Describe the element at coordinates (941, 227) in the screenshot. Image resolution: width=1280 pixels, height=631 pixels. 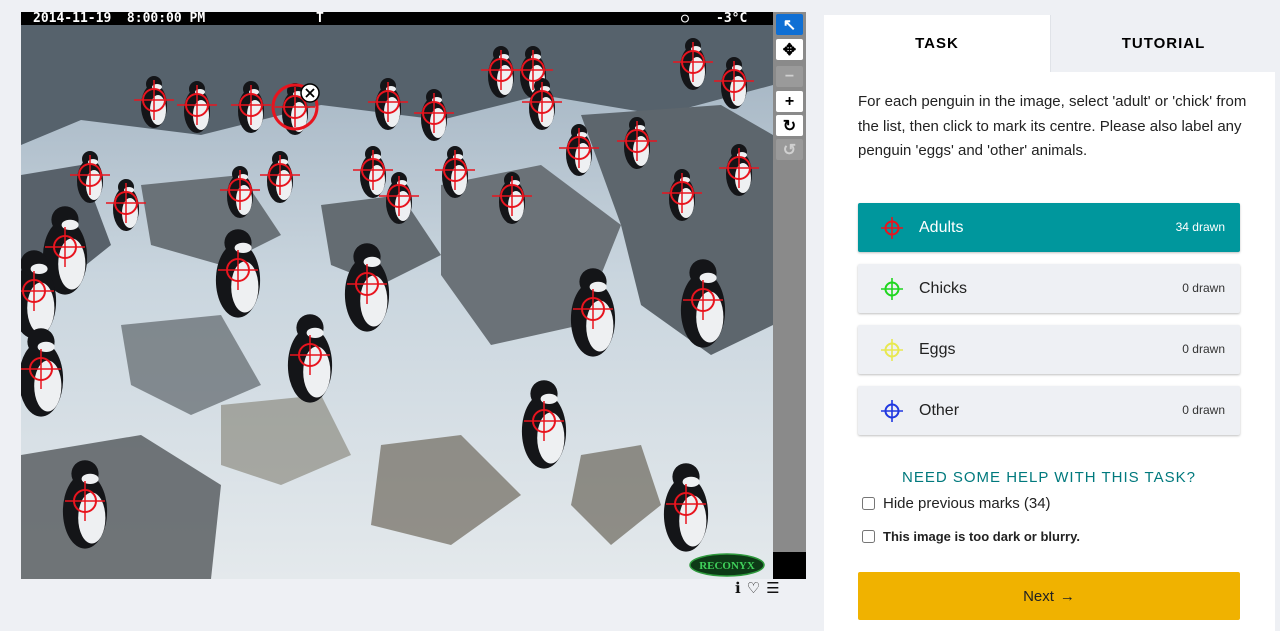
I see `choice-label: Adults` at that location.